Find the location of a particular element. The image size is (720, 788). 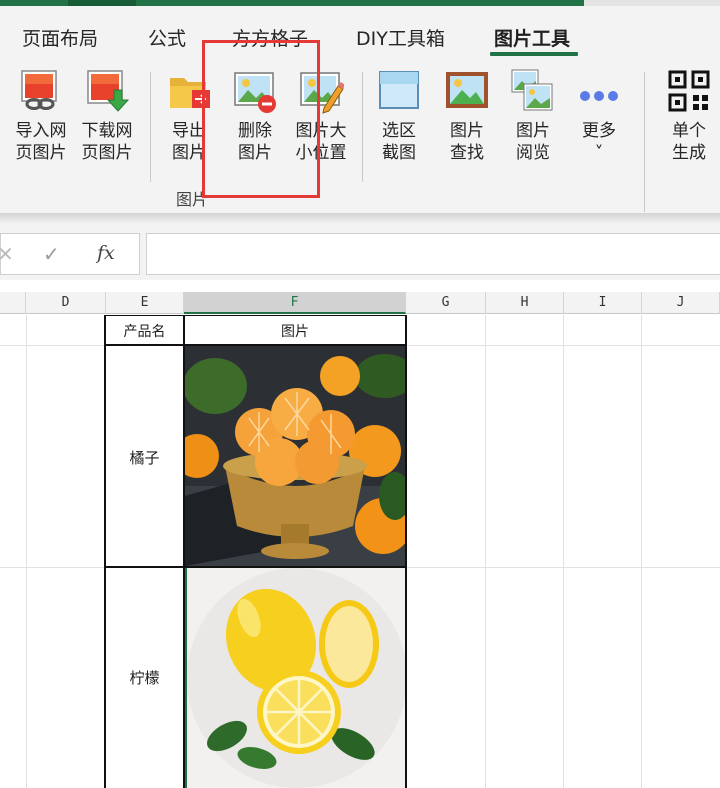

more-label: 更多 ˅ is located at coordinates (599, 142).